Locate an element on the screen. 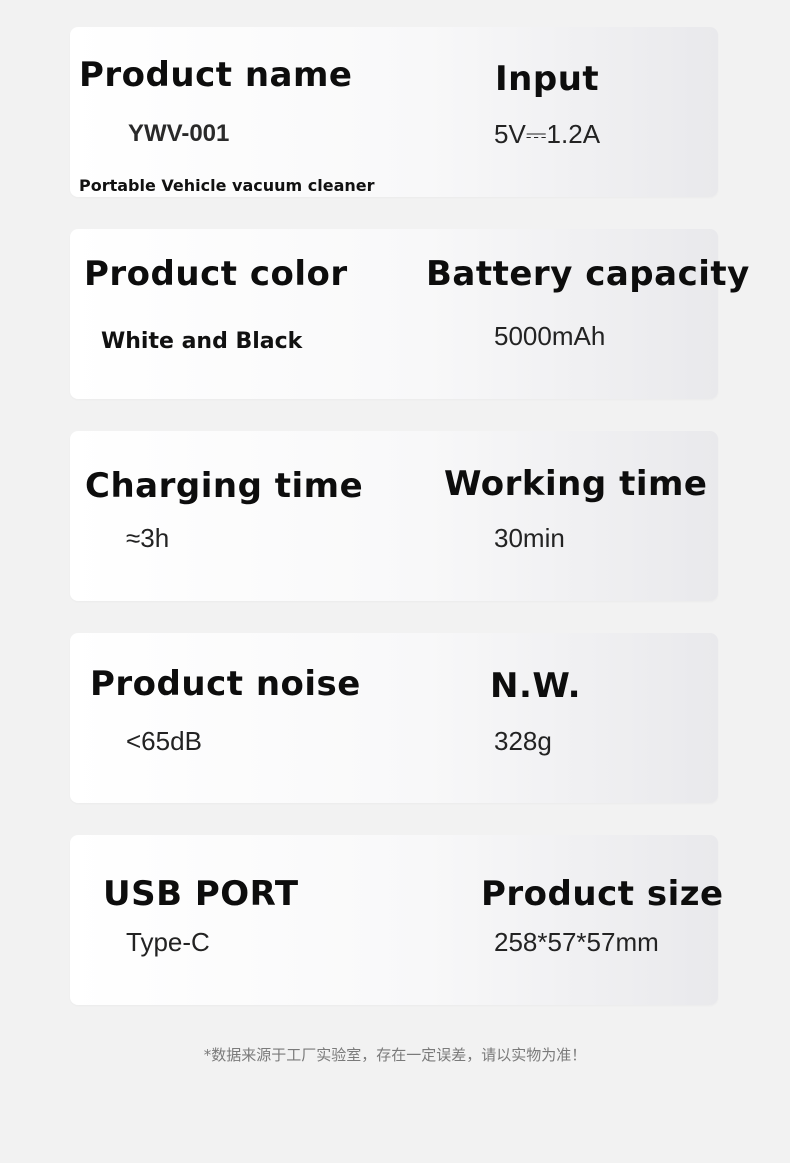 The width and height of the screenshot is (790, 1163). disclaimer-footnote: *数据来源于工厂实验室，存在一定误差，请以实物为准！ is located at coordinates (395, 1055).